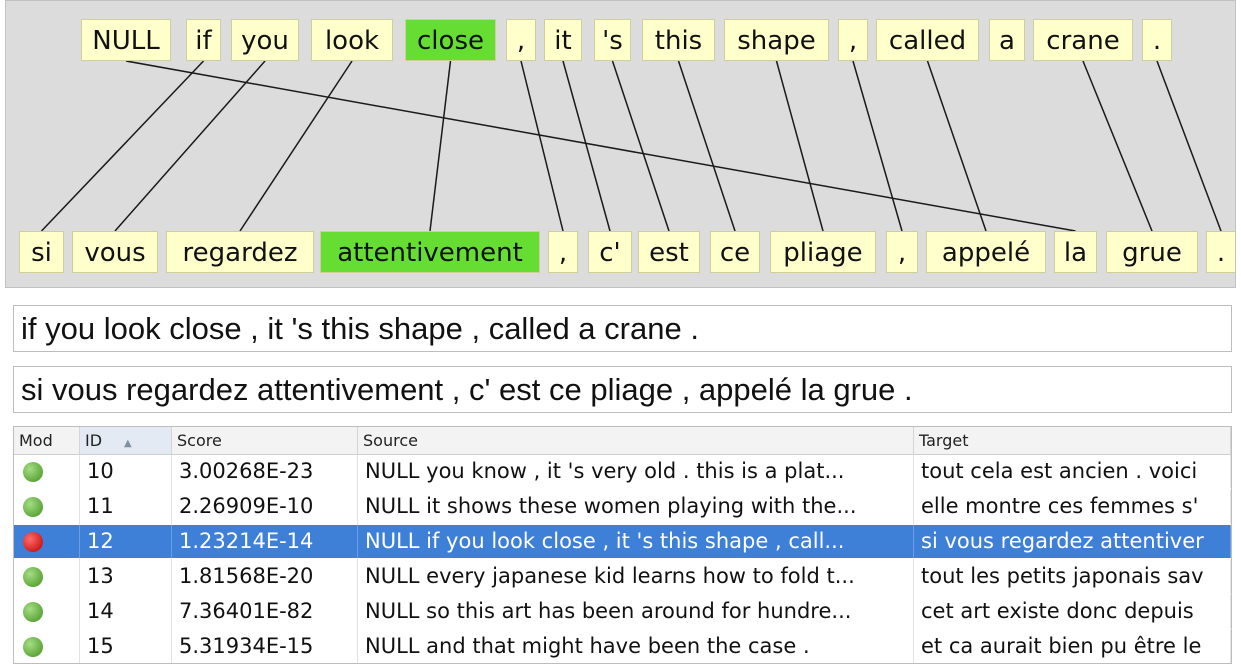  I want to click on column-header-source: Source, so click(636, 441).